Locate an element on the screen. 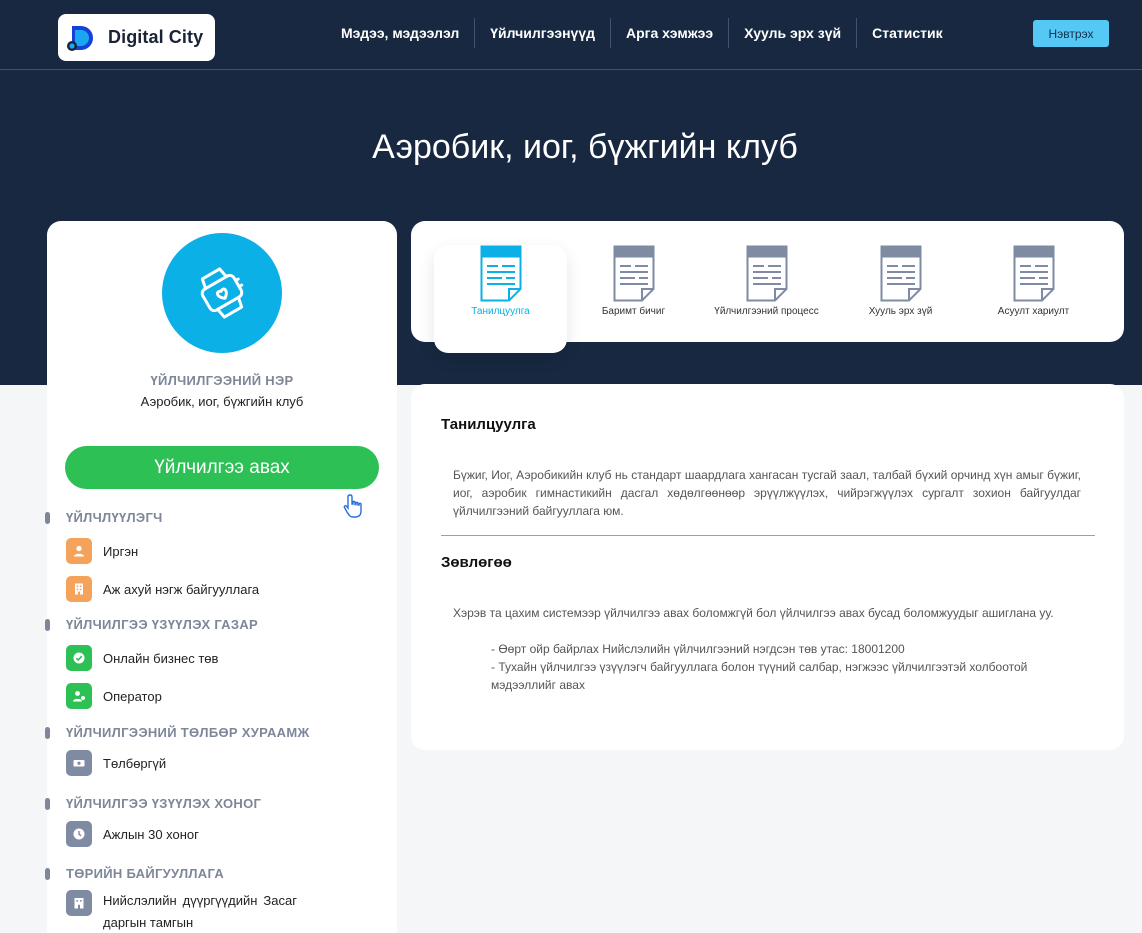 The height and width of the screenshot is (933, 1142). list-item: Ажлын 30 хоног is located at coordinates (222, 834).